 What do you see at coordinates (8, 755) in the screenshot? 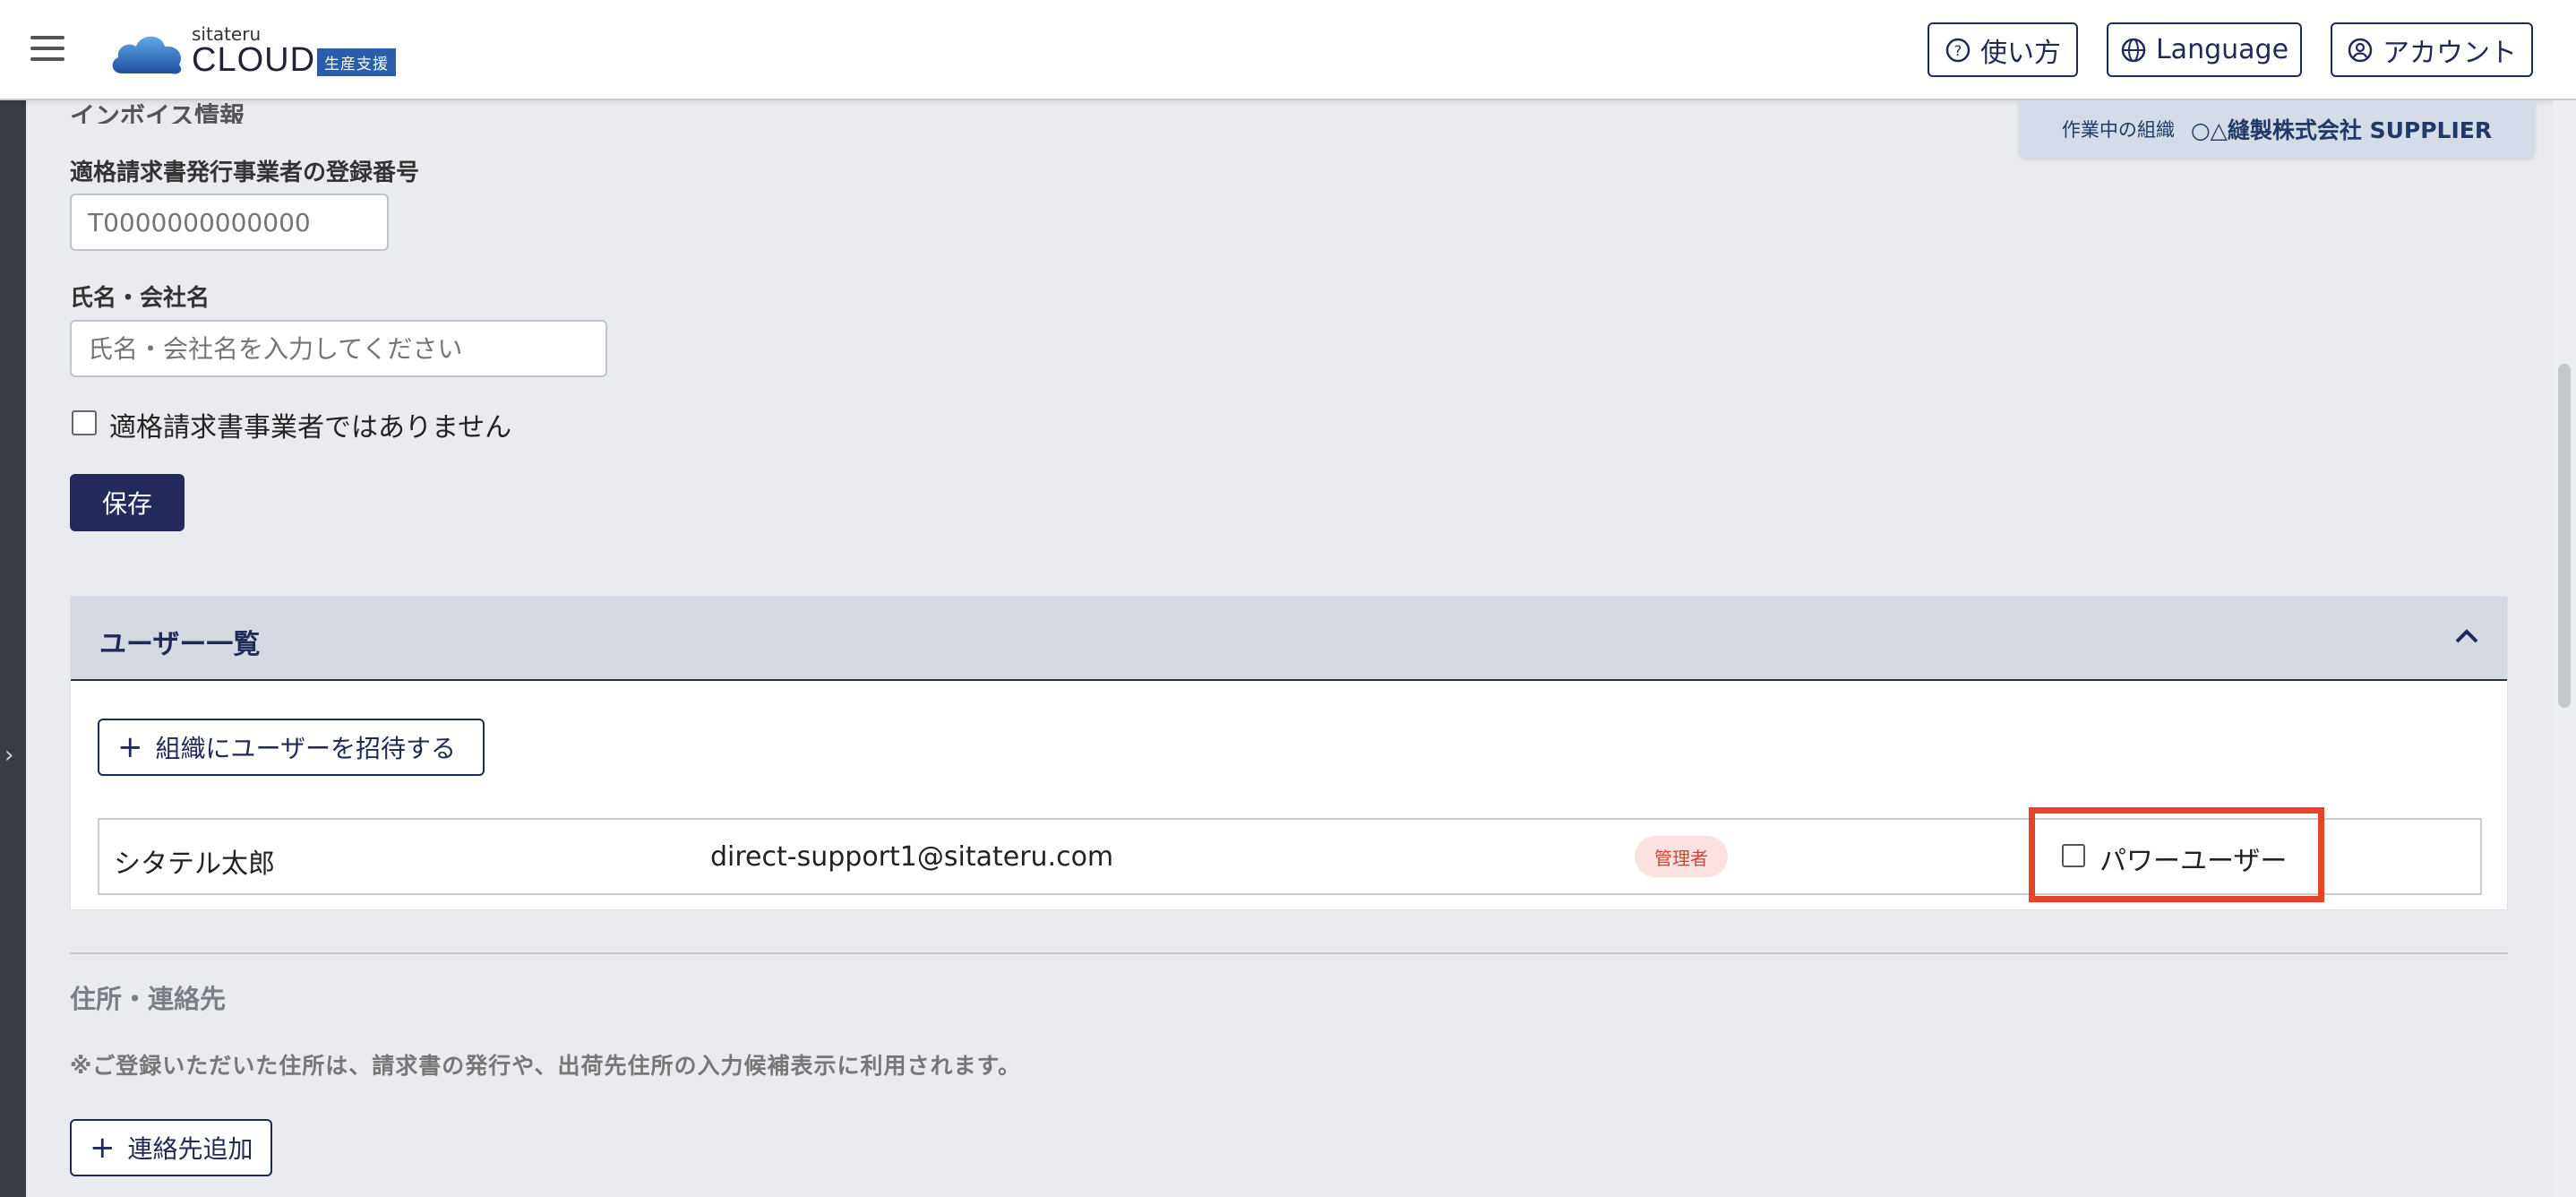
I see `chevron-right-icon: ›` at bounding box center [8, 755].